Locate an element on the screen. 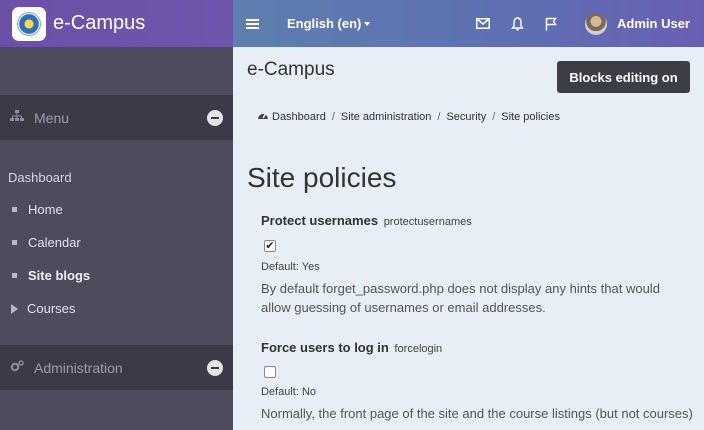 The width and height of the screenshot is (704, 430). brand-logo is located at coordinates (29, 23).